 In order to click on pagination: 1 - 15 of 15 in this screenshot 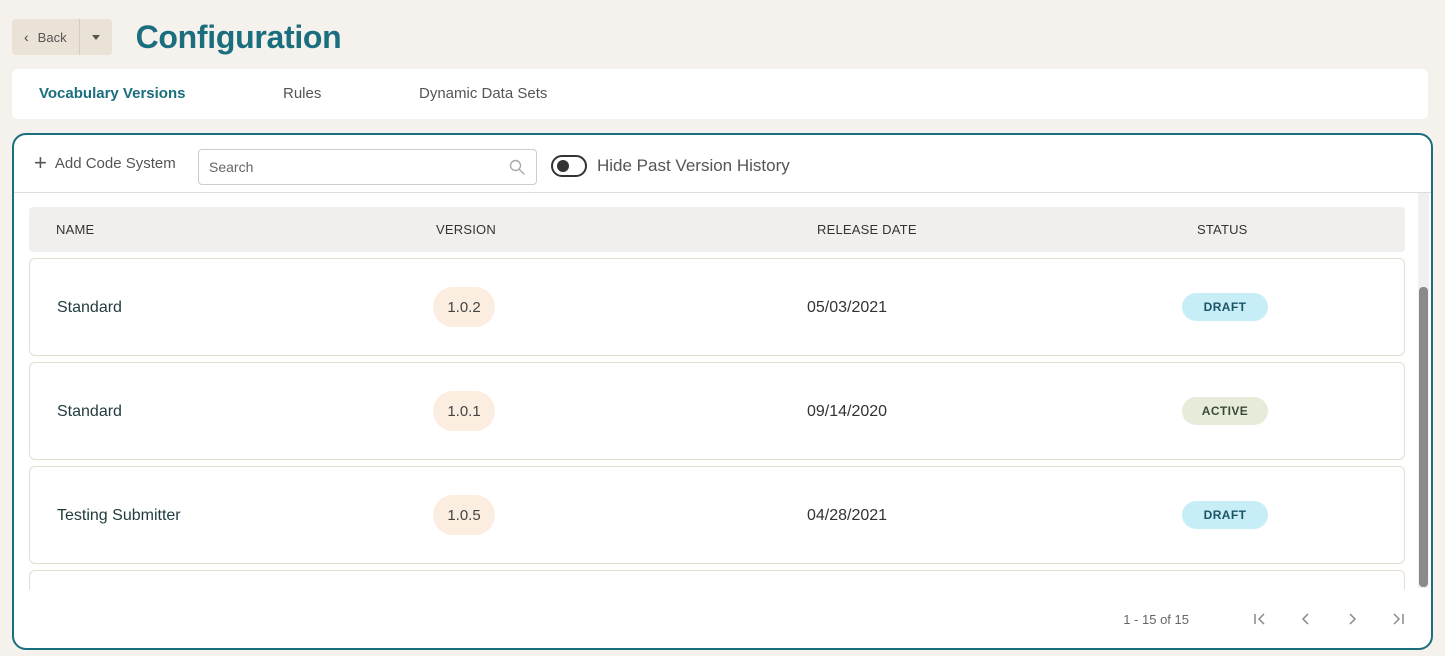, I will do `click(1266, 619)`.